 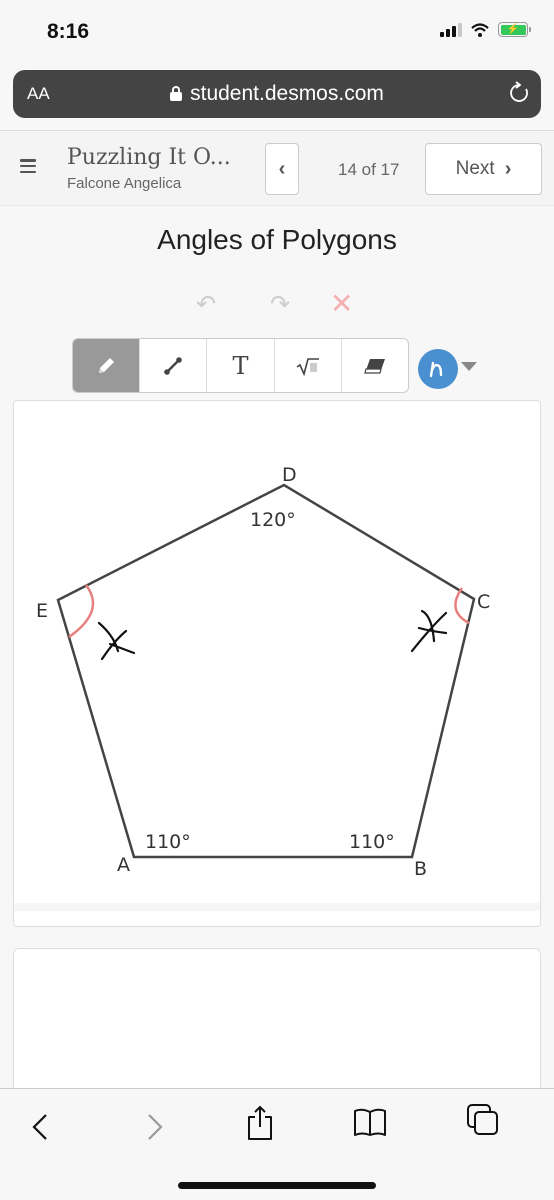 I want to click on sketch-toolbar: T, so click(x=240, y=365).